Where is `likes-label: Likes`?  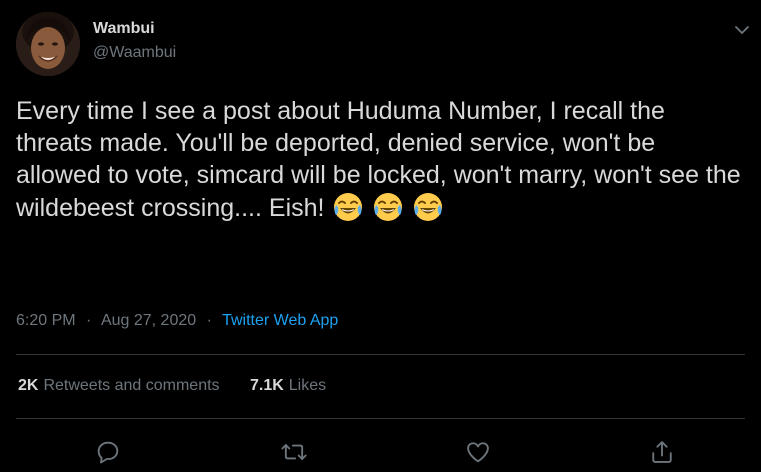
likes-label: Likes is located at coordinates (307, 385).